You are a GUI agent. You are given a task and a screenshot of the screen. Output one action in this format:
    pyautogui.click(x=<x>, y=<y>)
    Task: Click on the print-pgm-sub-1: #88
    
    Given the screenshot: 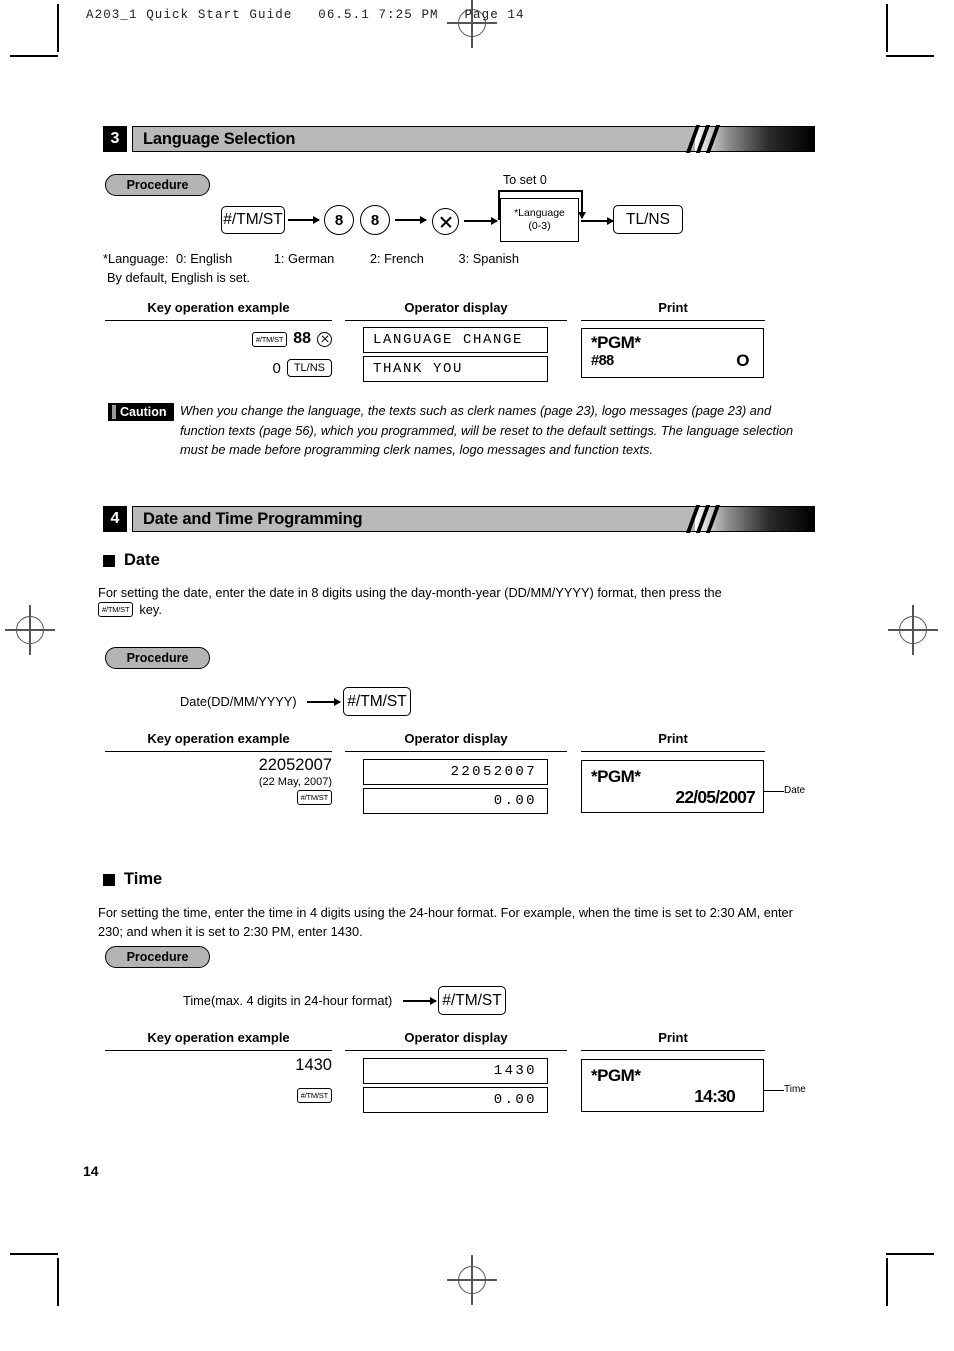 What is the action you would take?
    pyautogui.click(x=602, y=361)
    